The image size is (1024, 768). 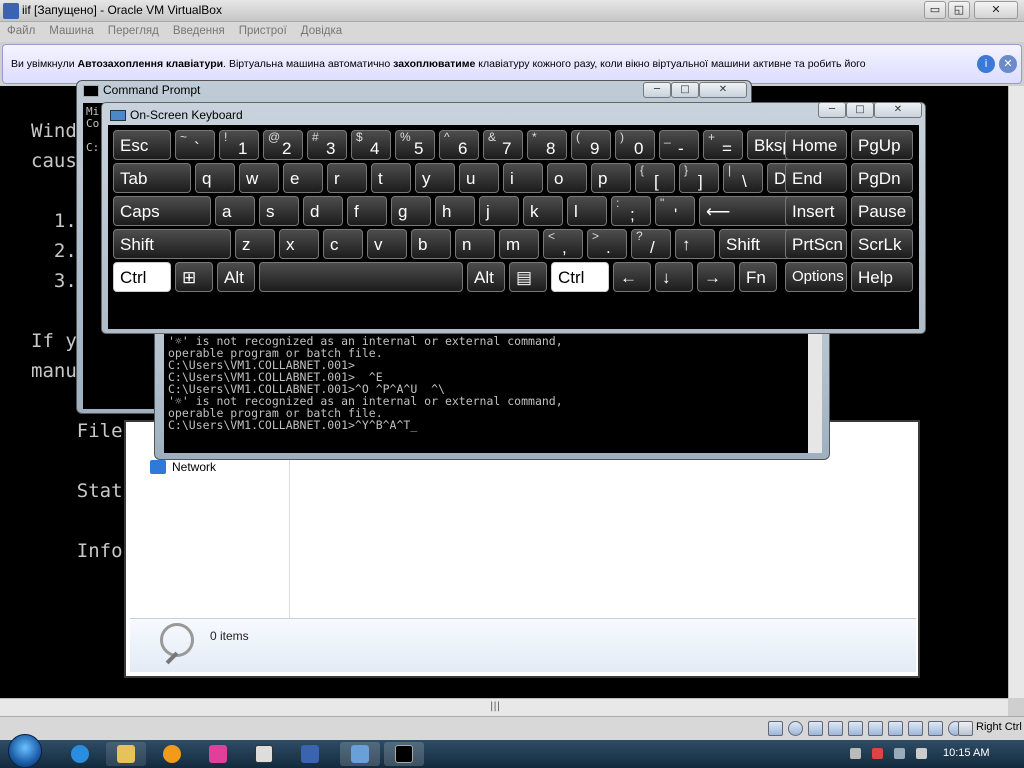 I want to click on shared-folders-icon, so click(x=855, y=728).